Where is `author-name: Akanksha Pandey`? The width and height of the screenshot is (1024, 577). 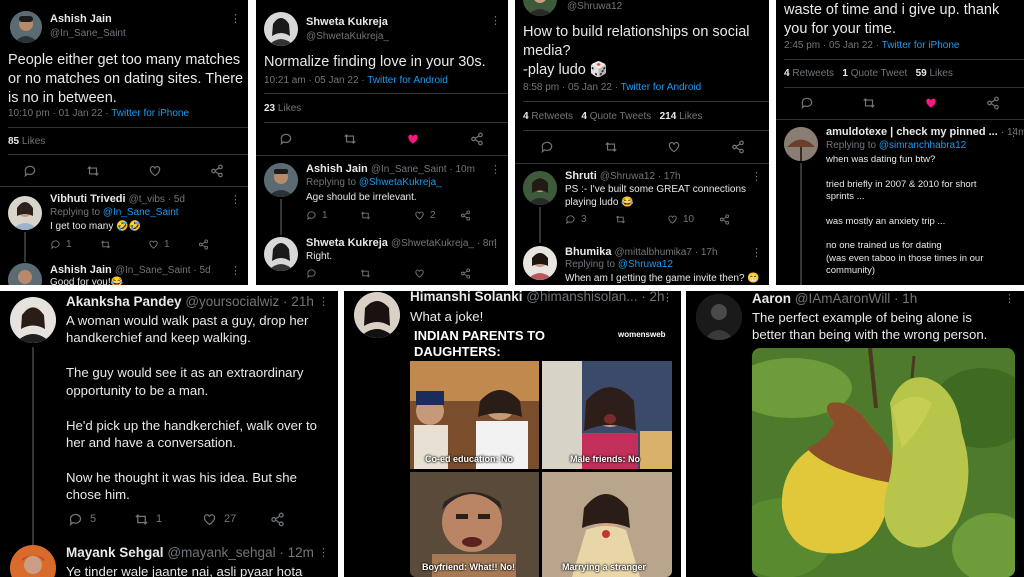 author-name: Akanksha Pandey is located at coordinates (124, 301).